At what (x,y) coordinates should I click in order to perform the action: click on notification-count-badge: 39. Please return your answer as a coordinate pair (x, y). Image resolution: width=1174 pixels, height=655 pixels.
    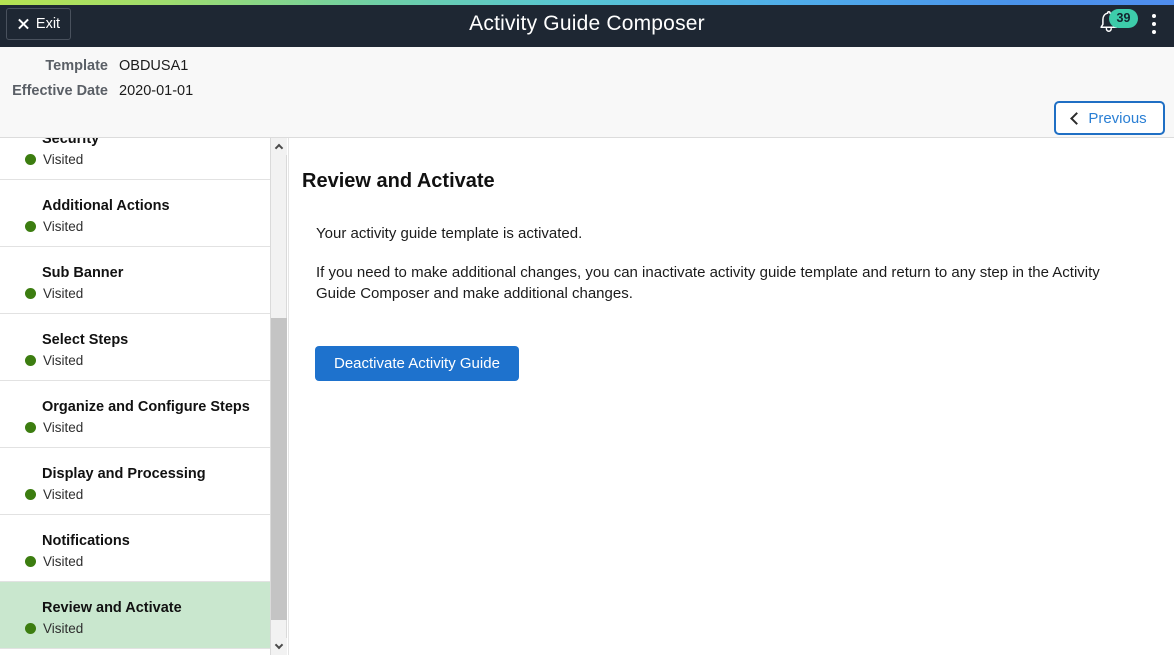
    Looking at the image, I should click on (1123, 18).